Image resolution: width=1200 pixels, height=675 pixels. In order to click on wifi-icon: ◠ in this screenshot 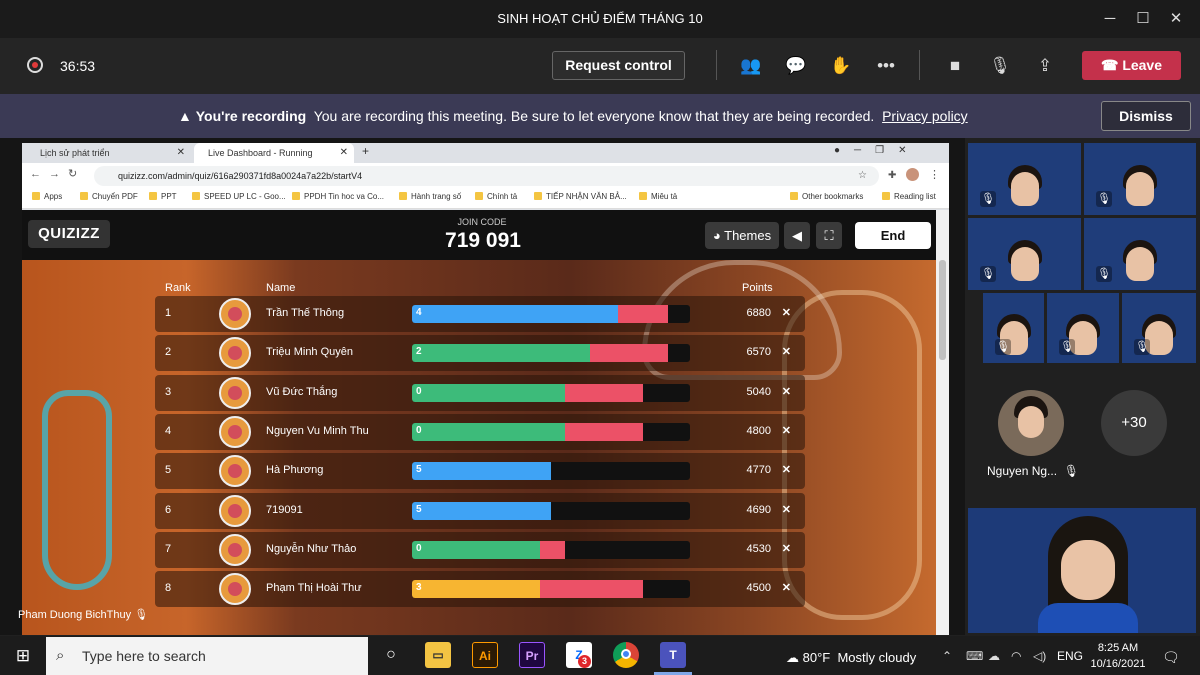, I will do `click(1016, 656)`.